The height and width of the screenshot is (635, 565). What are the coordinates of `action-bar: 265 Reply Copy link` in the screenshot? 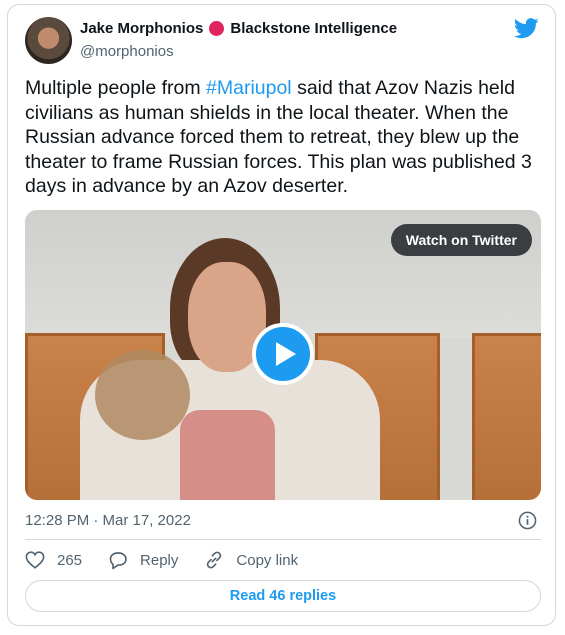 It's located at (174, 560).